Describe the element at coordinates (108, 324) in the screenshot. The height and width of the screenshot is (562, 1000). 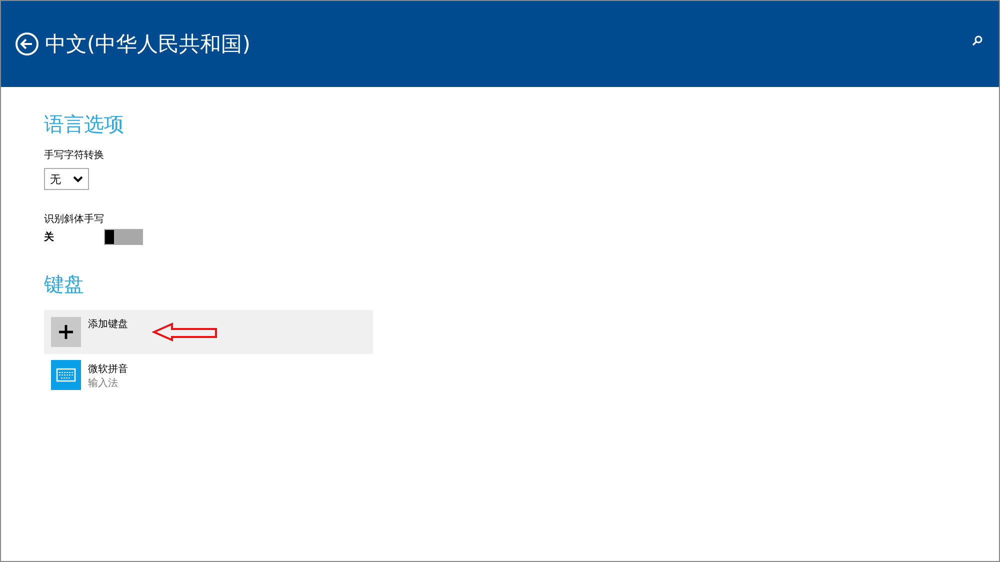
I see `keyboard-title: 添加键盘` at that location.